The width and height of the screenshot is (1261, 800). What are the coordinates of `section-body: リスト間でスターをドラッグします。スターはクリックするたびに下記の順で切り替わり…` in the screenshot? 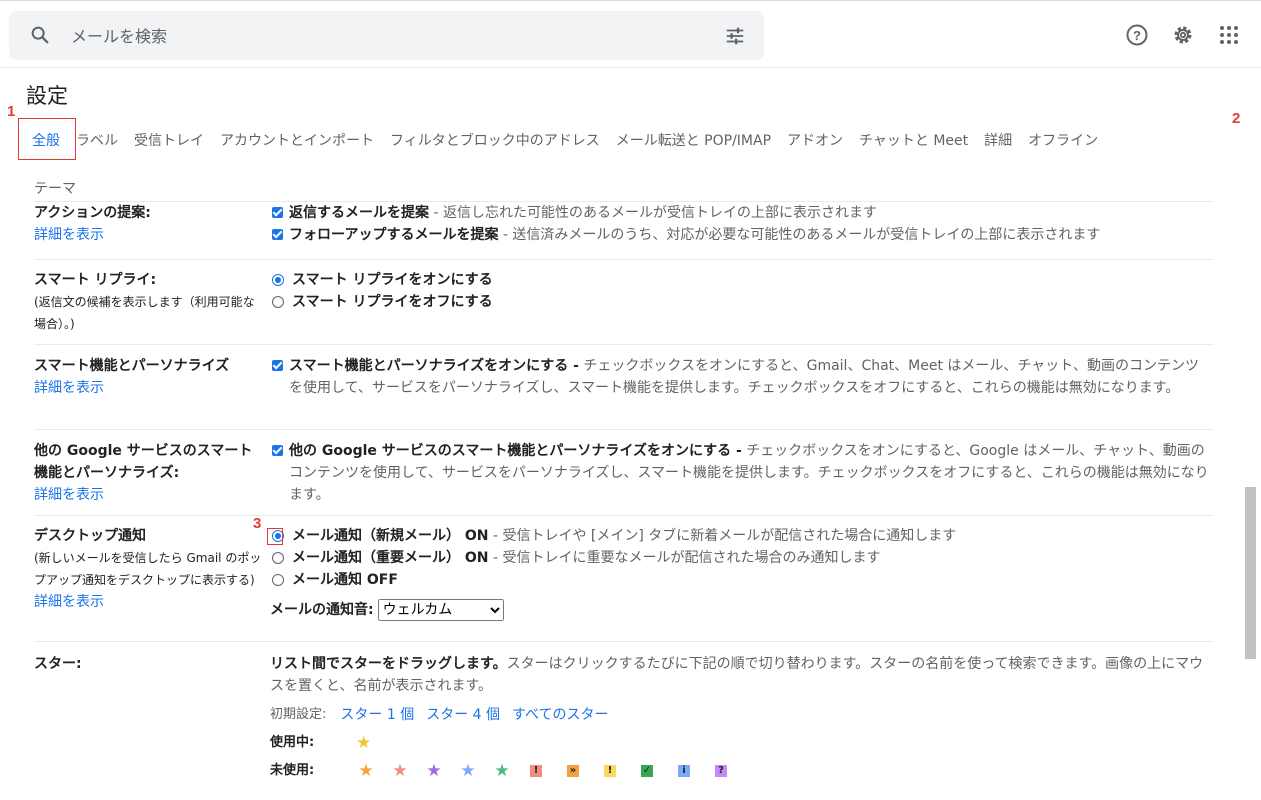 It's located at (740, 719).